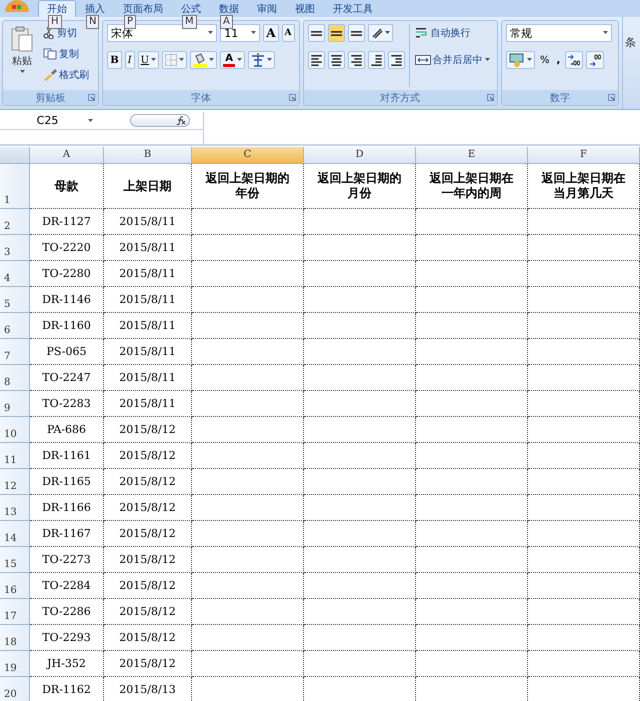  What do you see at coordinates (148, 155) in the screenshot?
I see `column-header: B` at bounding box center [148, 155].